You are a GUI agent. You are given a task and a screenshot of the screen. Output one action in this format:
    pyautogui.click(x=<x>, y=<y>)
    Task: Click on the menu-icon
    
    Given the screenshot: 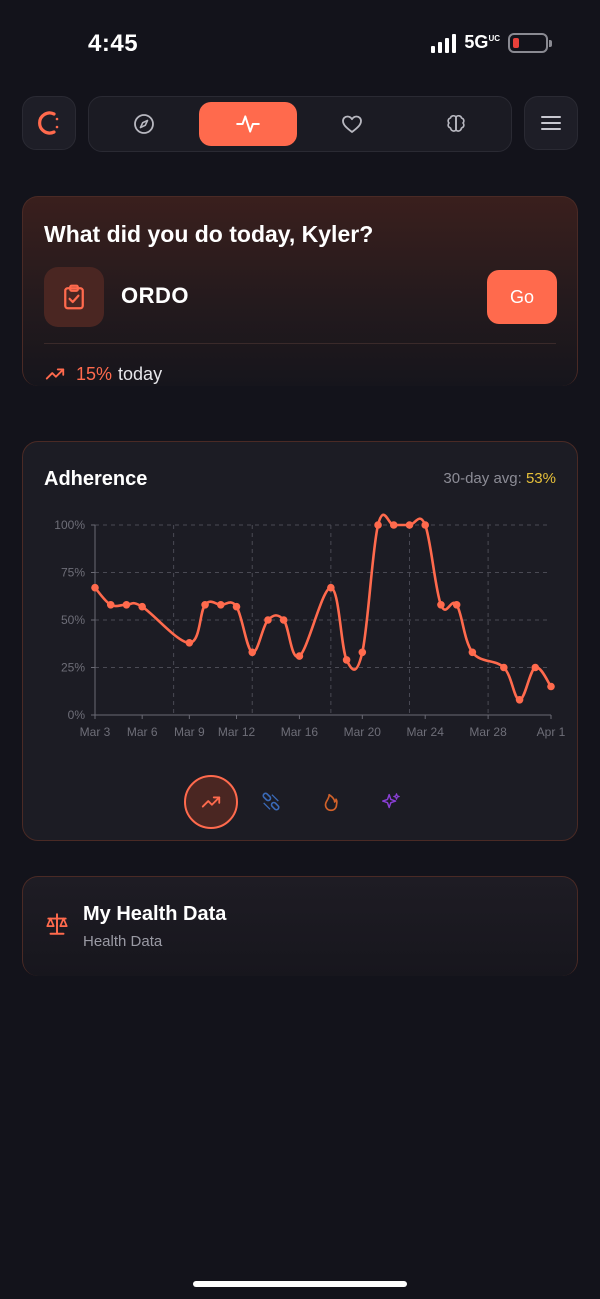 What is the action you would take?
    pyautogui.click(x=551, y=123)
    